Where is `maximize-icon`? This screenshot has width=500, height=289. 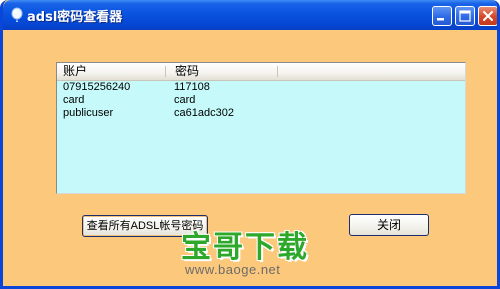 maximize-icon is located at coordinates (465, 16).